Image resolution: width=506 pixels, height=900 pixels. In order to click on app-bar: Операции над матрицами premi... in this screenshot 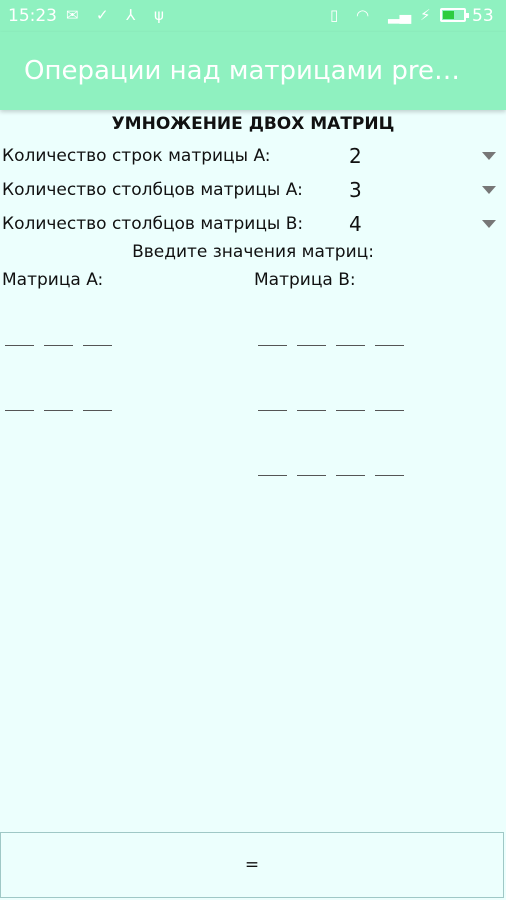, I will do `click(253, 71)`.